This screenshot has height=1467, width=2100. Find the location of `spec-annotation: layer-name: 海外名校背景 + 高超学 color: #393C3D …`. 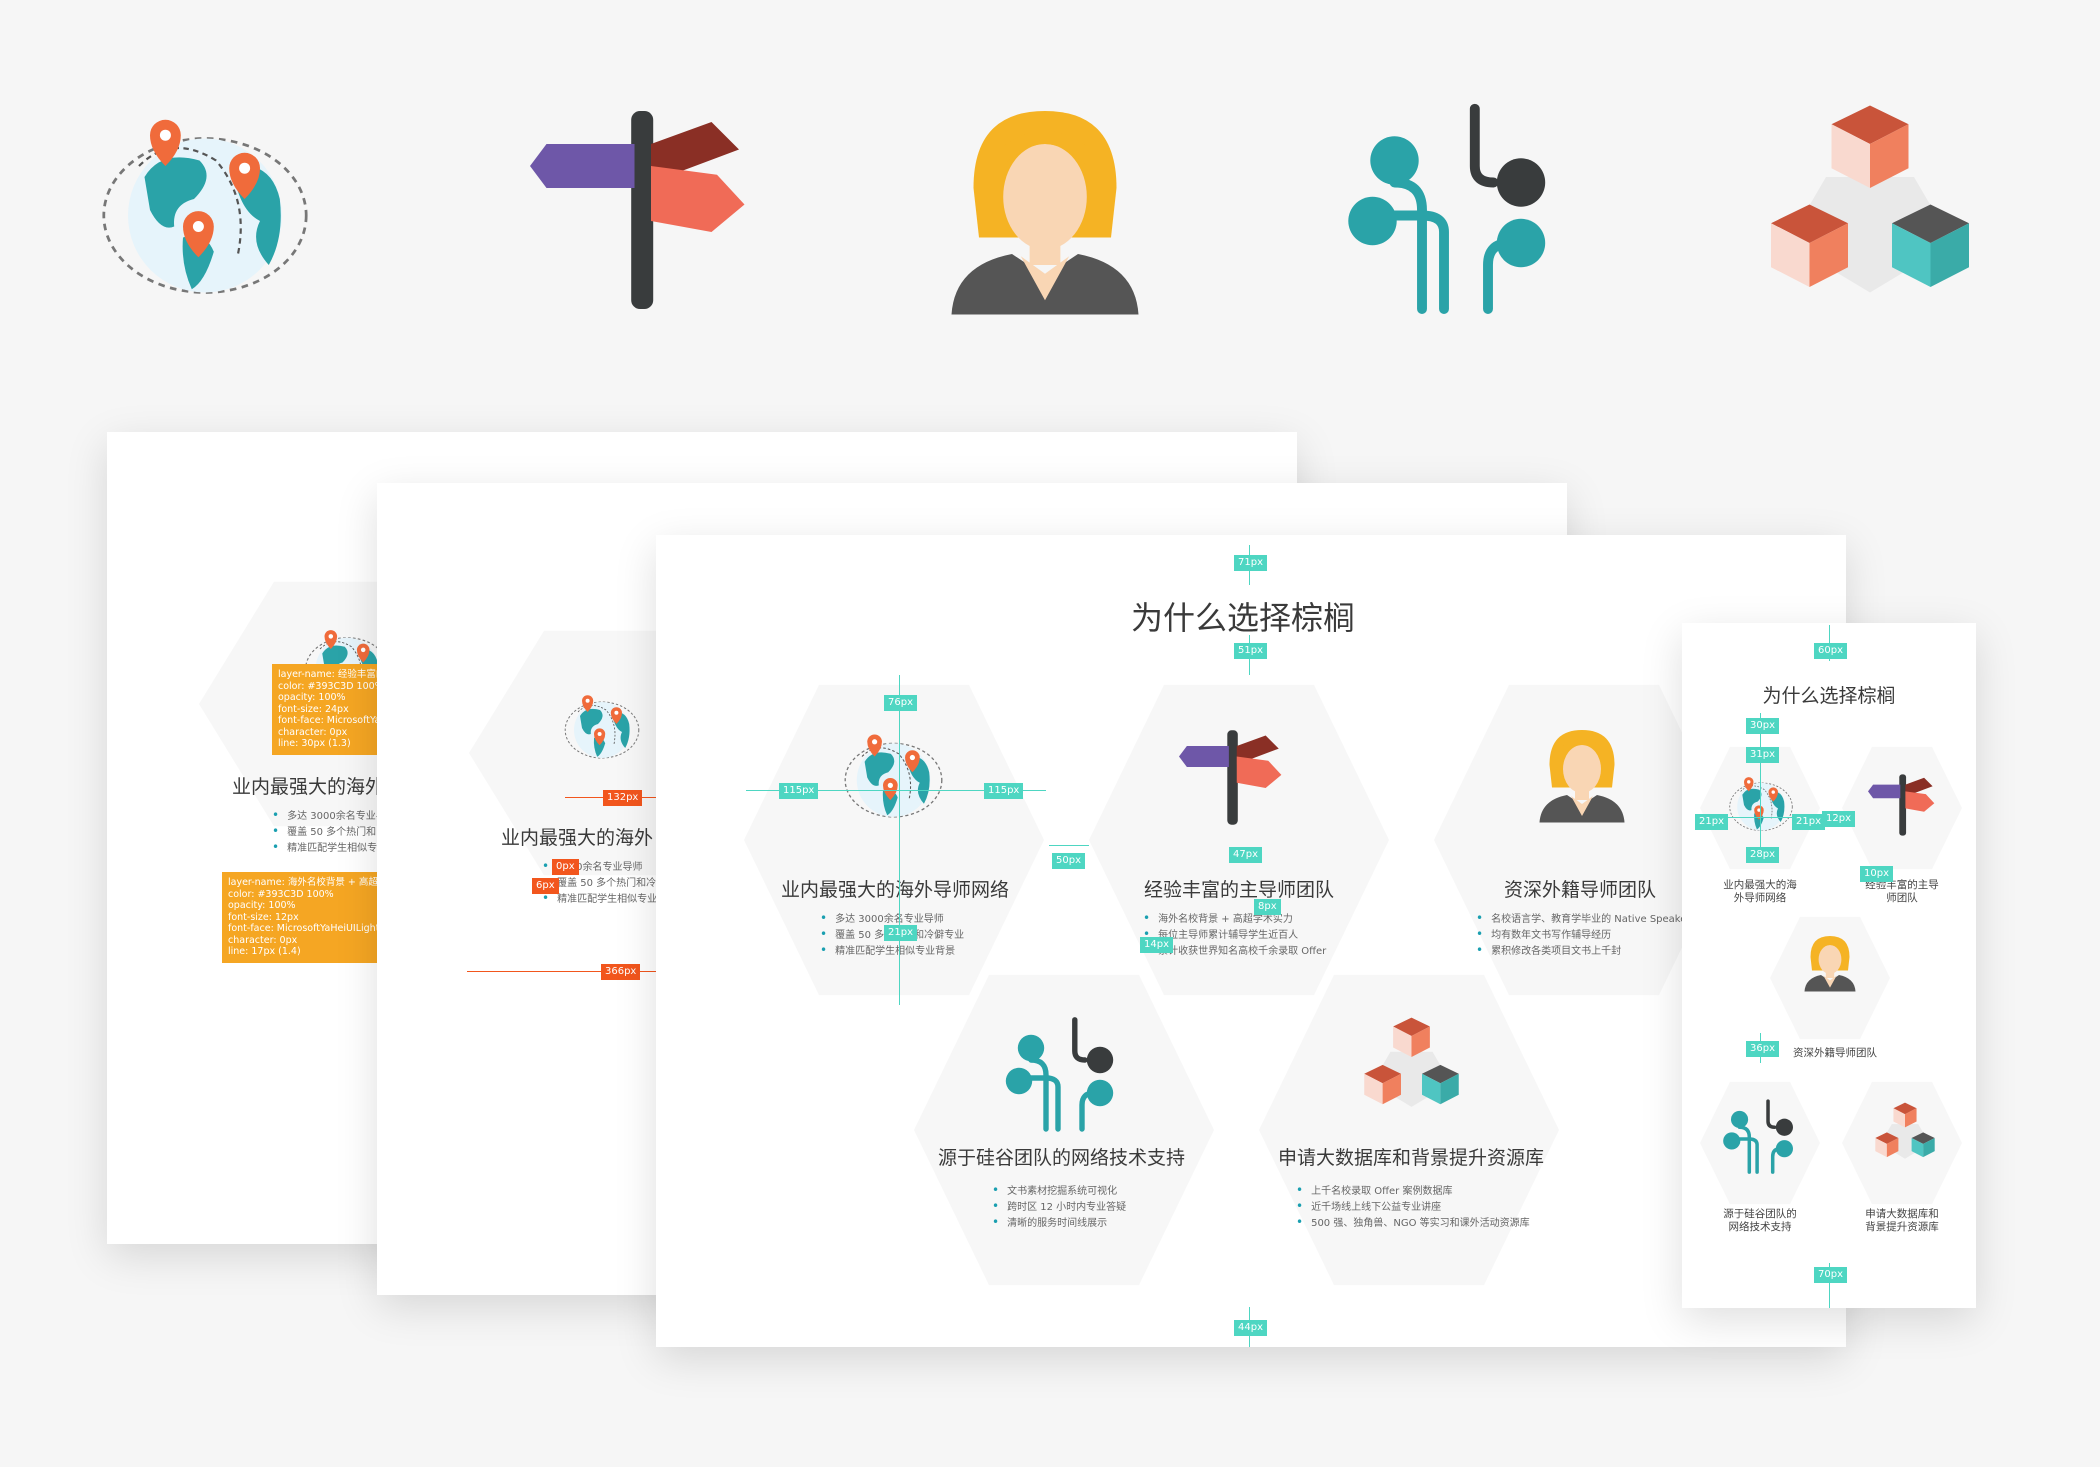

spec-annotation: layer-name: 海外名校背景 + 高超学 color: #393C3D … is located at coordinates (308, 917).